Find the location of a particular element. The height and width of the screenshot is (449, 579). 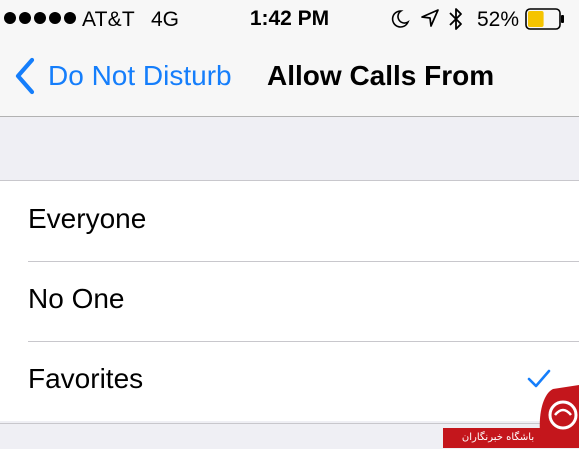

back-button: Do Not Disturb is located at coordinates (122, 76).